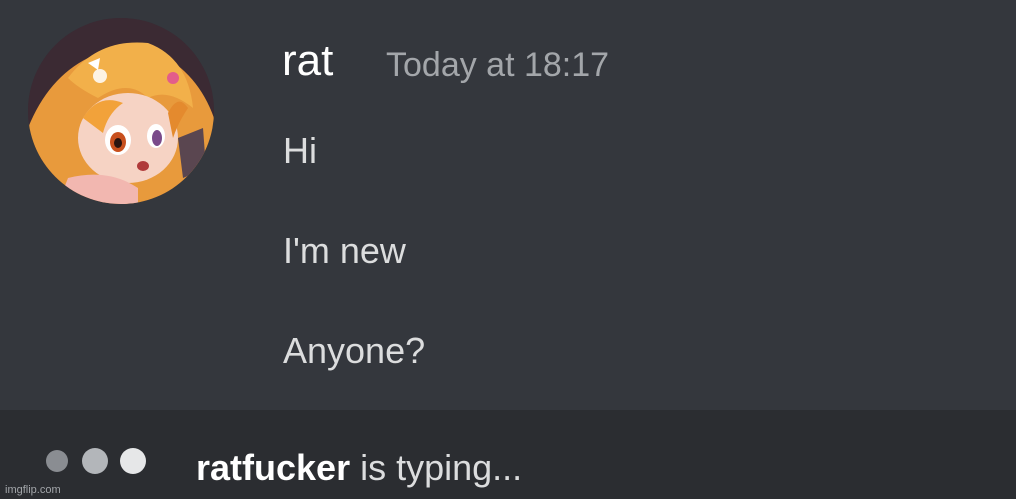  I want to click on user-avatar, so click(121, 111).